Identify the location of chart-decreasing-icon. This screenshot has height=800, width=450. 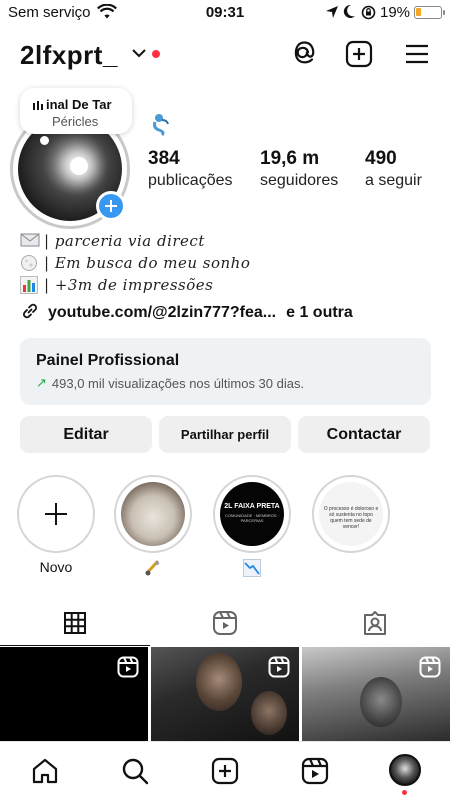
(252, 568).